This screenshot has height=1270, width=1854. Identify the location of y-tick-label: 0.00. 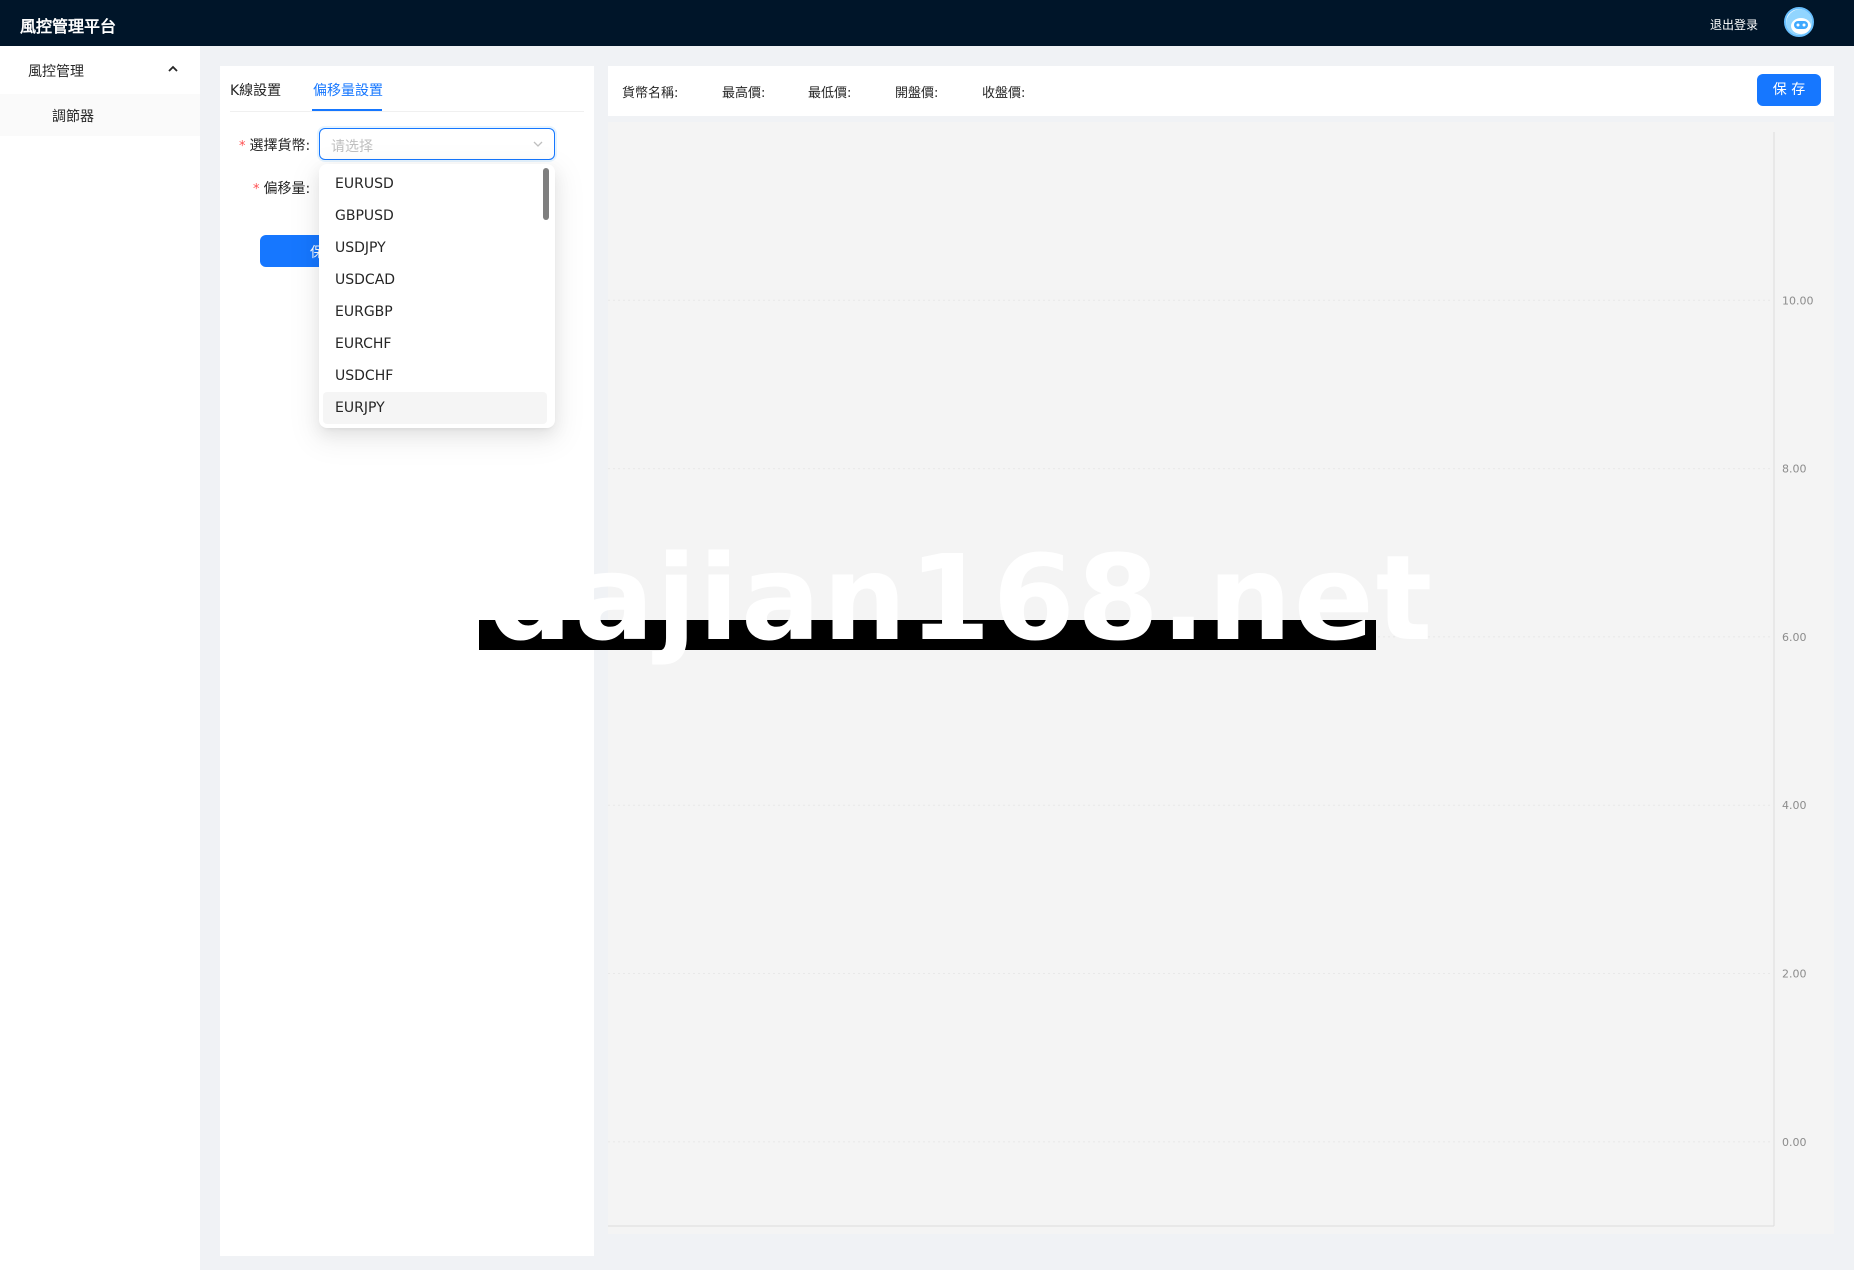
(1794, 1142).